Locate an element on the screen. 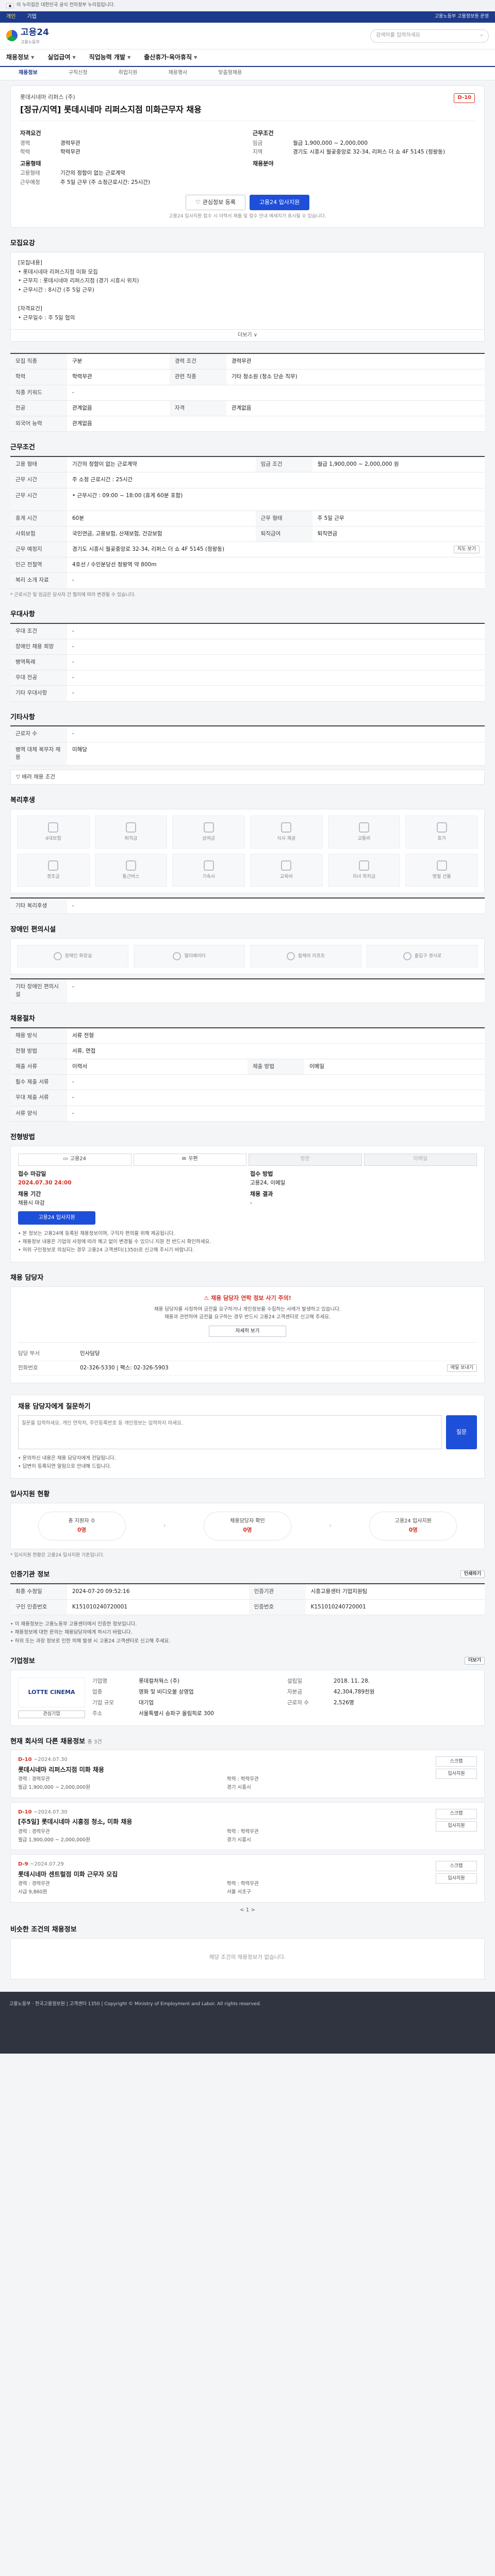 Image resolution: width=495 pixels, height=2576 pixels. consideration-dropdown: ▽ 배려 채용 조건 is located at coordinates (247, 777).